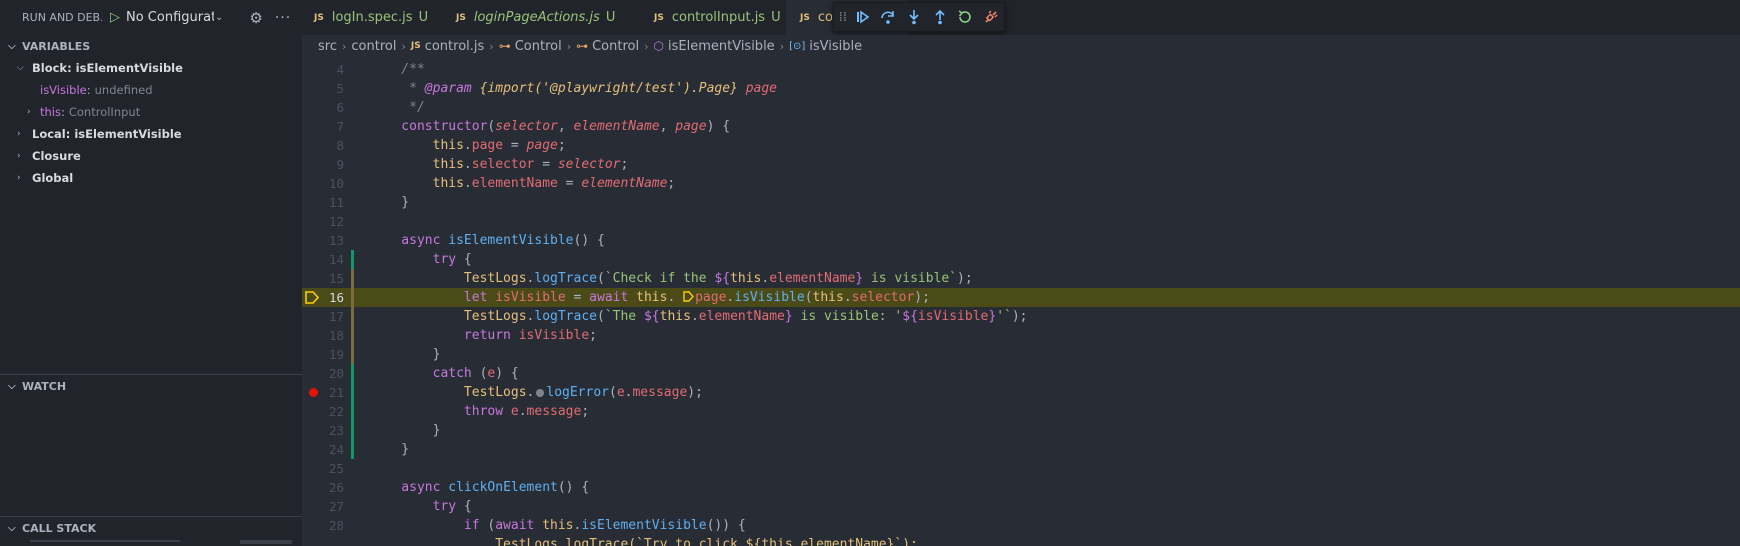  I want to click on js-file-icon: JS, so click(415, 46).